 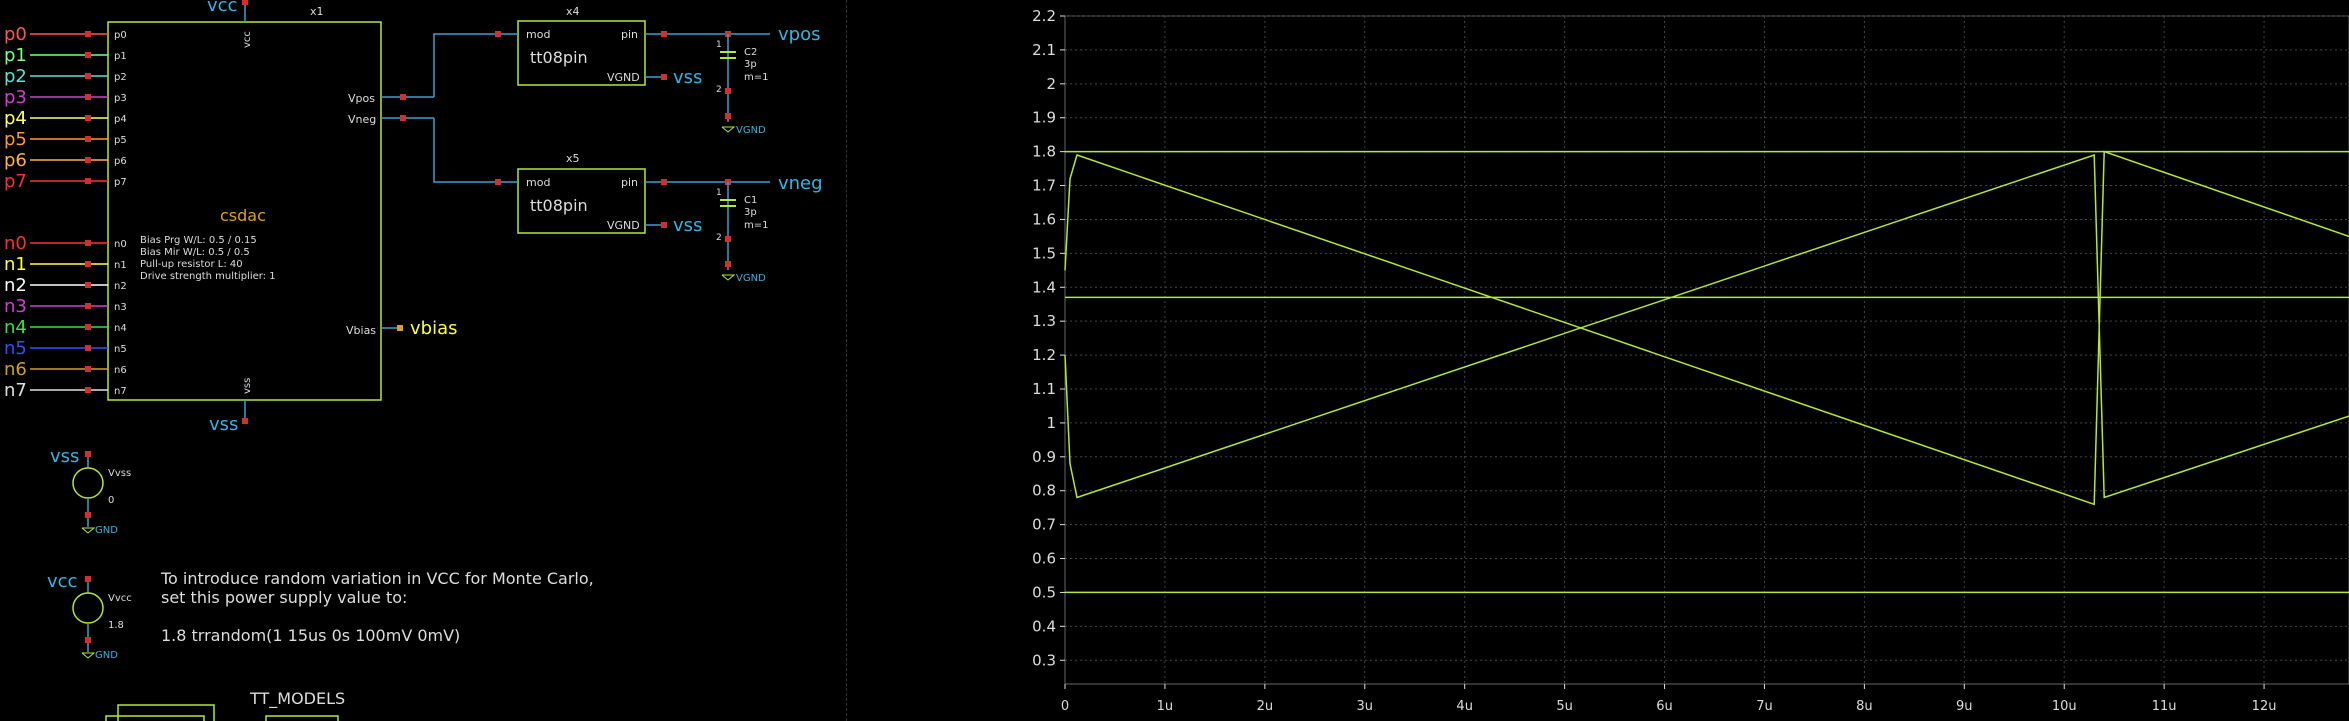 I want to click on y-tick-label-6: 0.9, so click(x=1044, y=457).